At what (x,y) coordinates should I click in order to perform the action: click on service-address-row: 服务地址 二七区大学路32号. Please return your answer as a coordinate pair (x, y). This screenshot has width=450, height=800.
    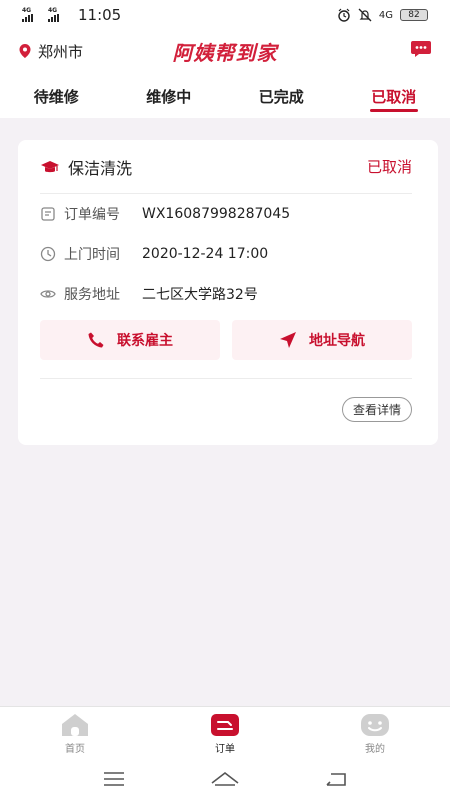
    Looking at the image, I should click on (226, 294).